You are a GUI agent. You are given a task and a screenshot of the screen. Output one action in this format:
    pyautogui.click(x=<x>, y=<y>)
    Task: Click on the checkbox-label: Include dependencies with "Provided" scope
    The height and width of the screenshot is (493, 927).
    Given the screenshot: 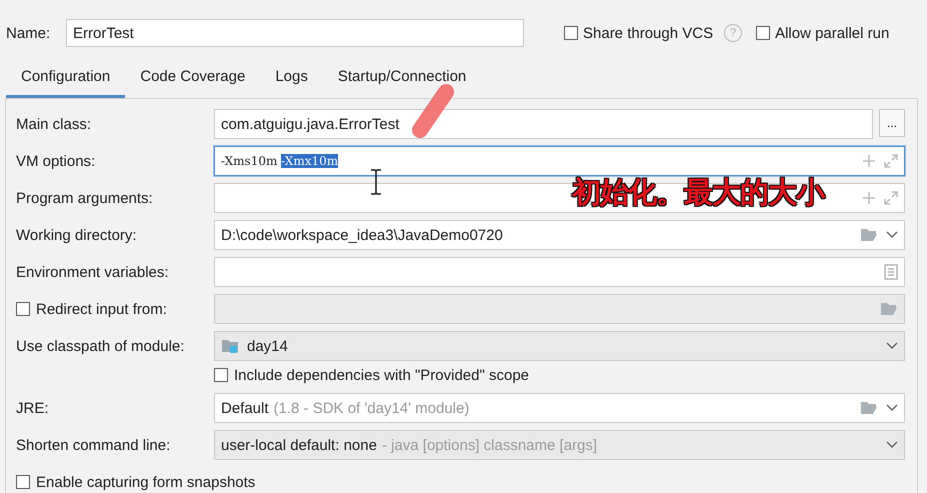 What is the action you would take?
    pyautogui.click(x=382, y=375)
    